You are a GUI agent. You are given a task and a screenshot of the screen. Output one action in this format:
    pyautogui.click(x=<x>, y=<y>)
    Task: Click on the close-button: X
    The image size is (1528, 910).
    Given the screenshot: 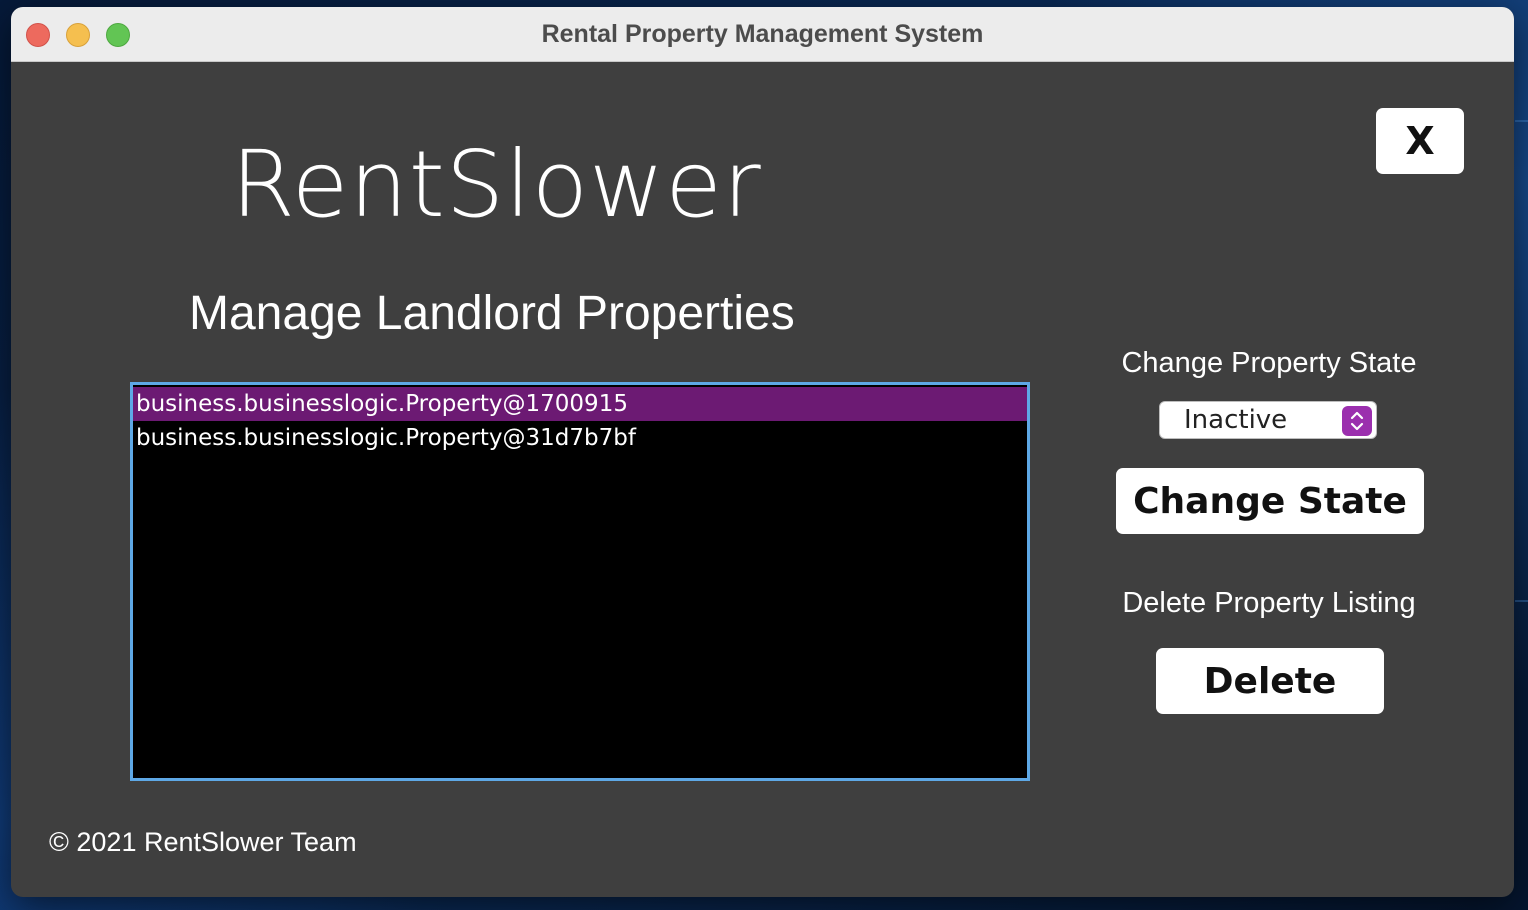 What is the action you would take?
    pyautogui.click(x=1420, y=141)
    